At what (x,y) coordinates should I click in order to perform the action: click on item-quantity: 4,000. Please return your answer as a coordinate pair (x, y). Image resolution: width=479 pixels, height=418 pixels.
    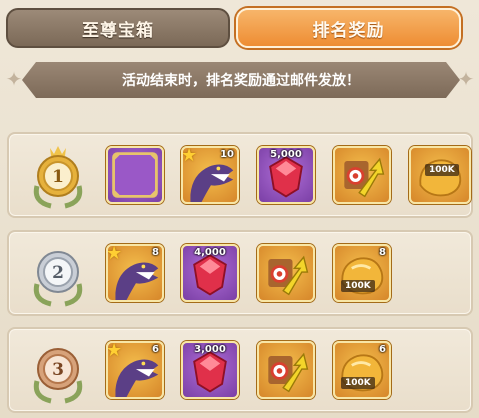
    Looking at the image, I should click on (210, 252).